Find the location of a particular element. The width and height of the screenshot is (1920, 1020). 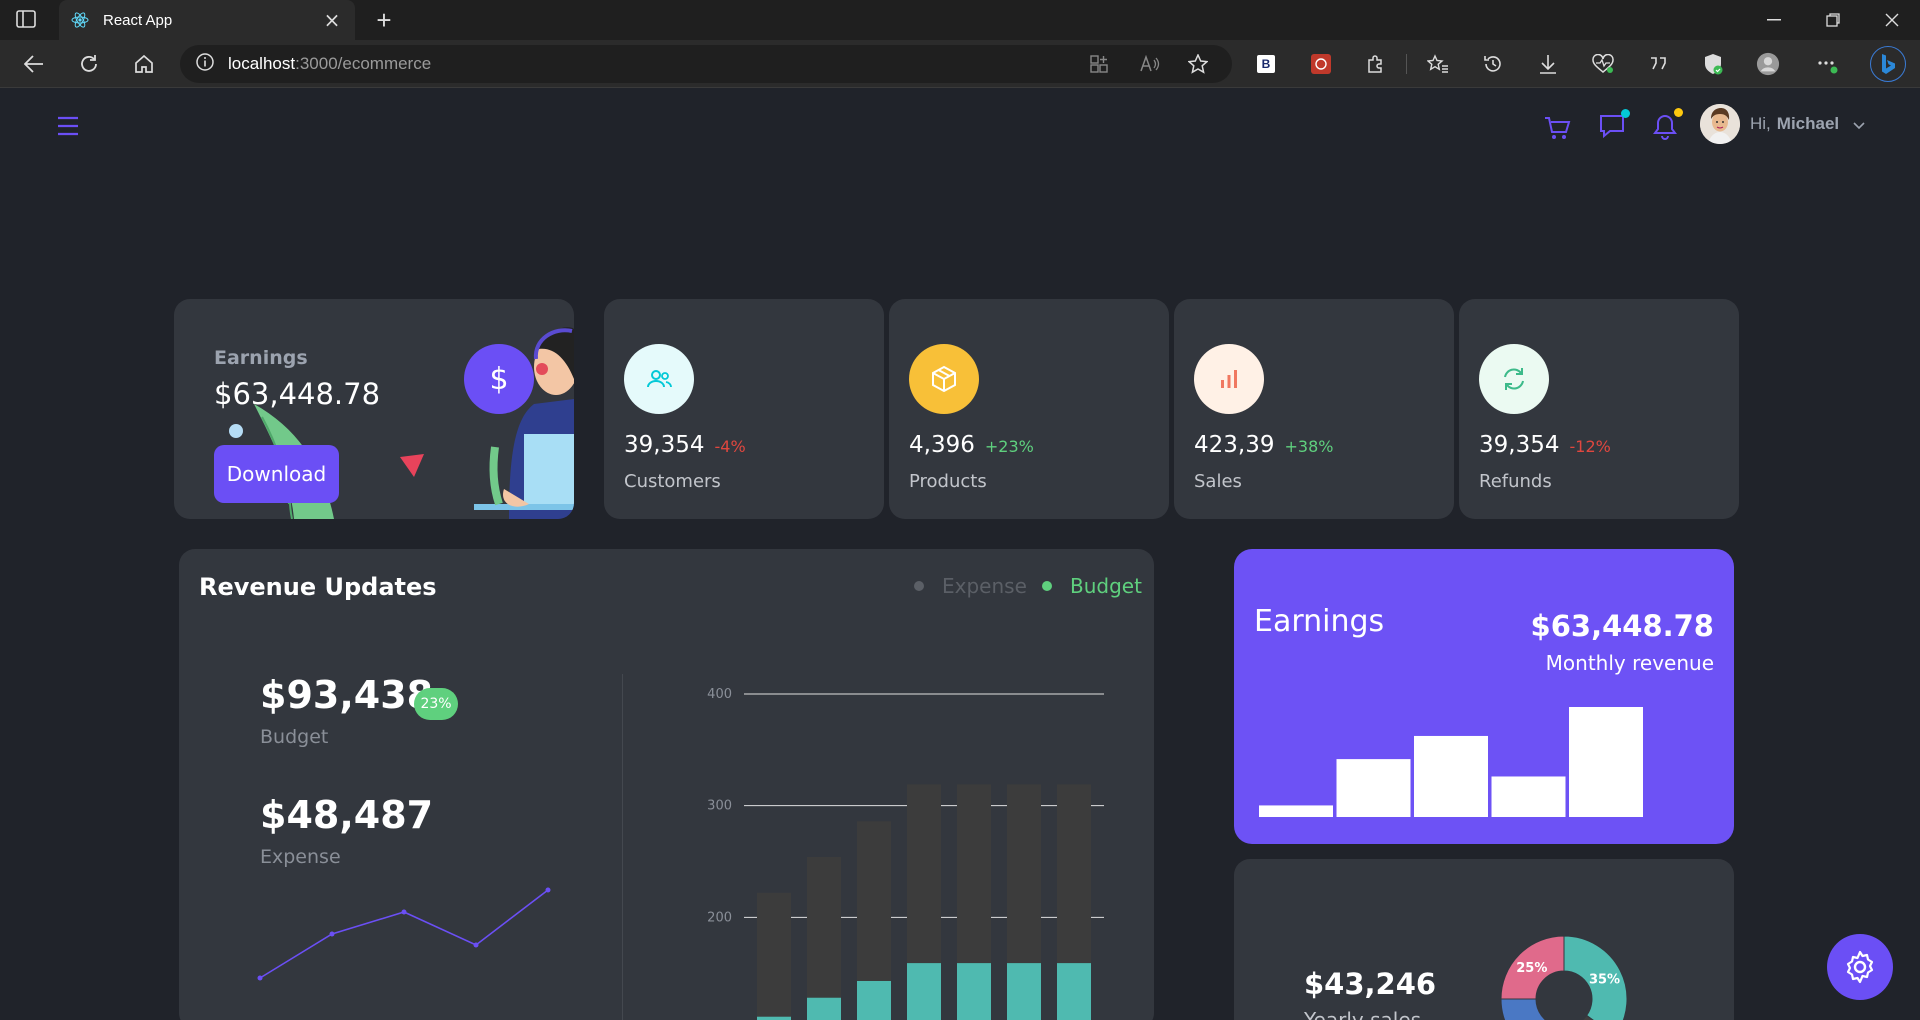

gear-icon is located at coordinates (1860, 967).